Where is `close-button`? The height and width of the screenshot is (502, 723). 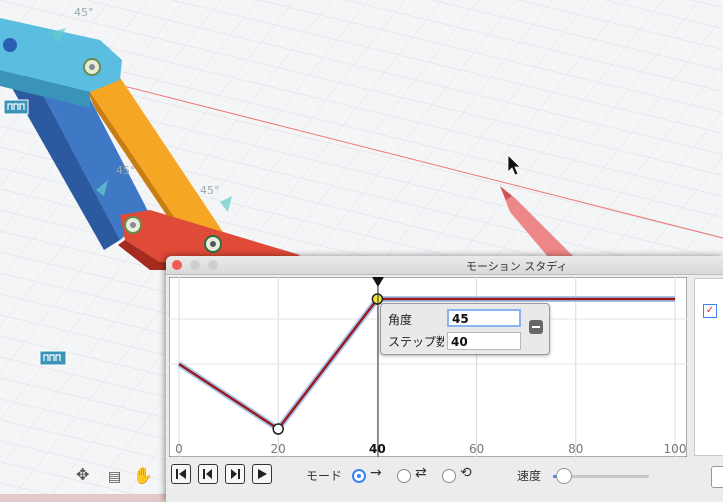
close-button is located at coordinates (177, 265).